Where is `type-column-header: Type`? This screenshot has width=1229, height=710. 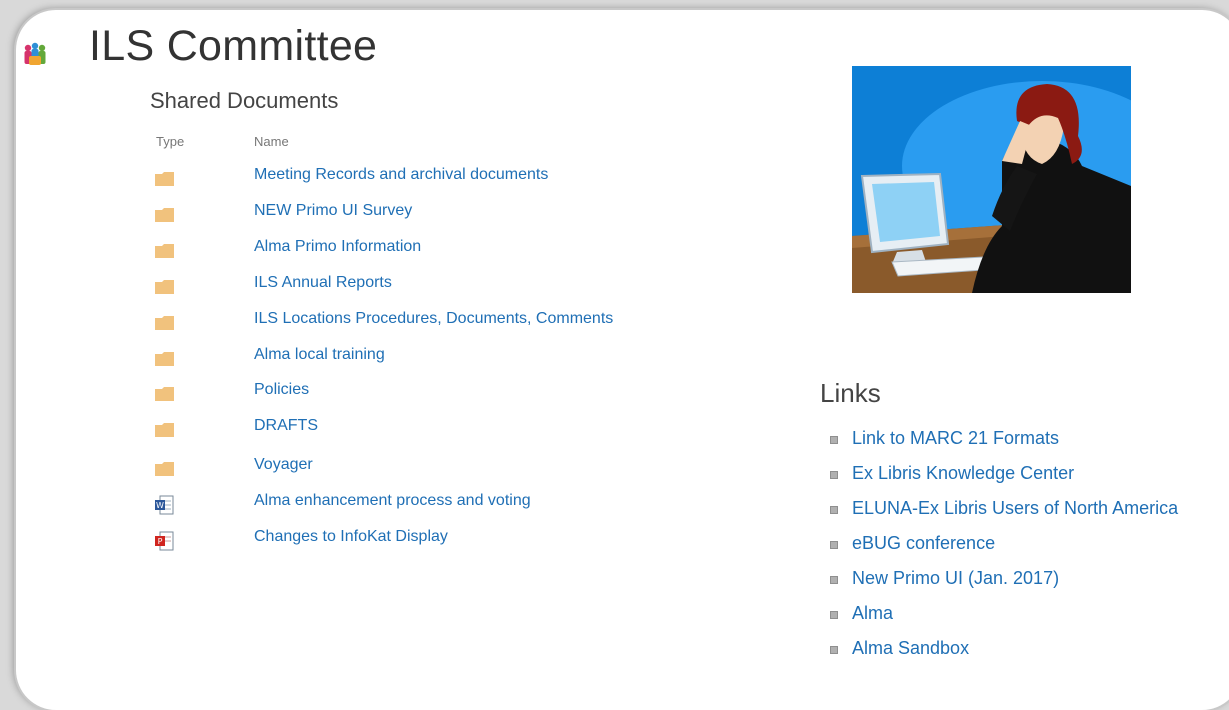 type-column-header: Type is located at coordinates (170, 141).